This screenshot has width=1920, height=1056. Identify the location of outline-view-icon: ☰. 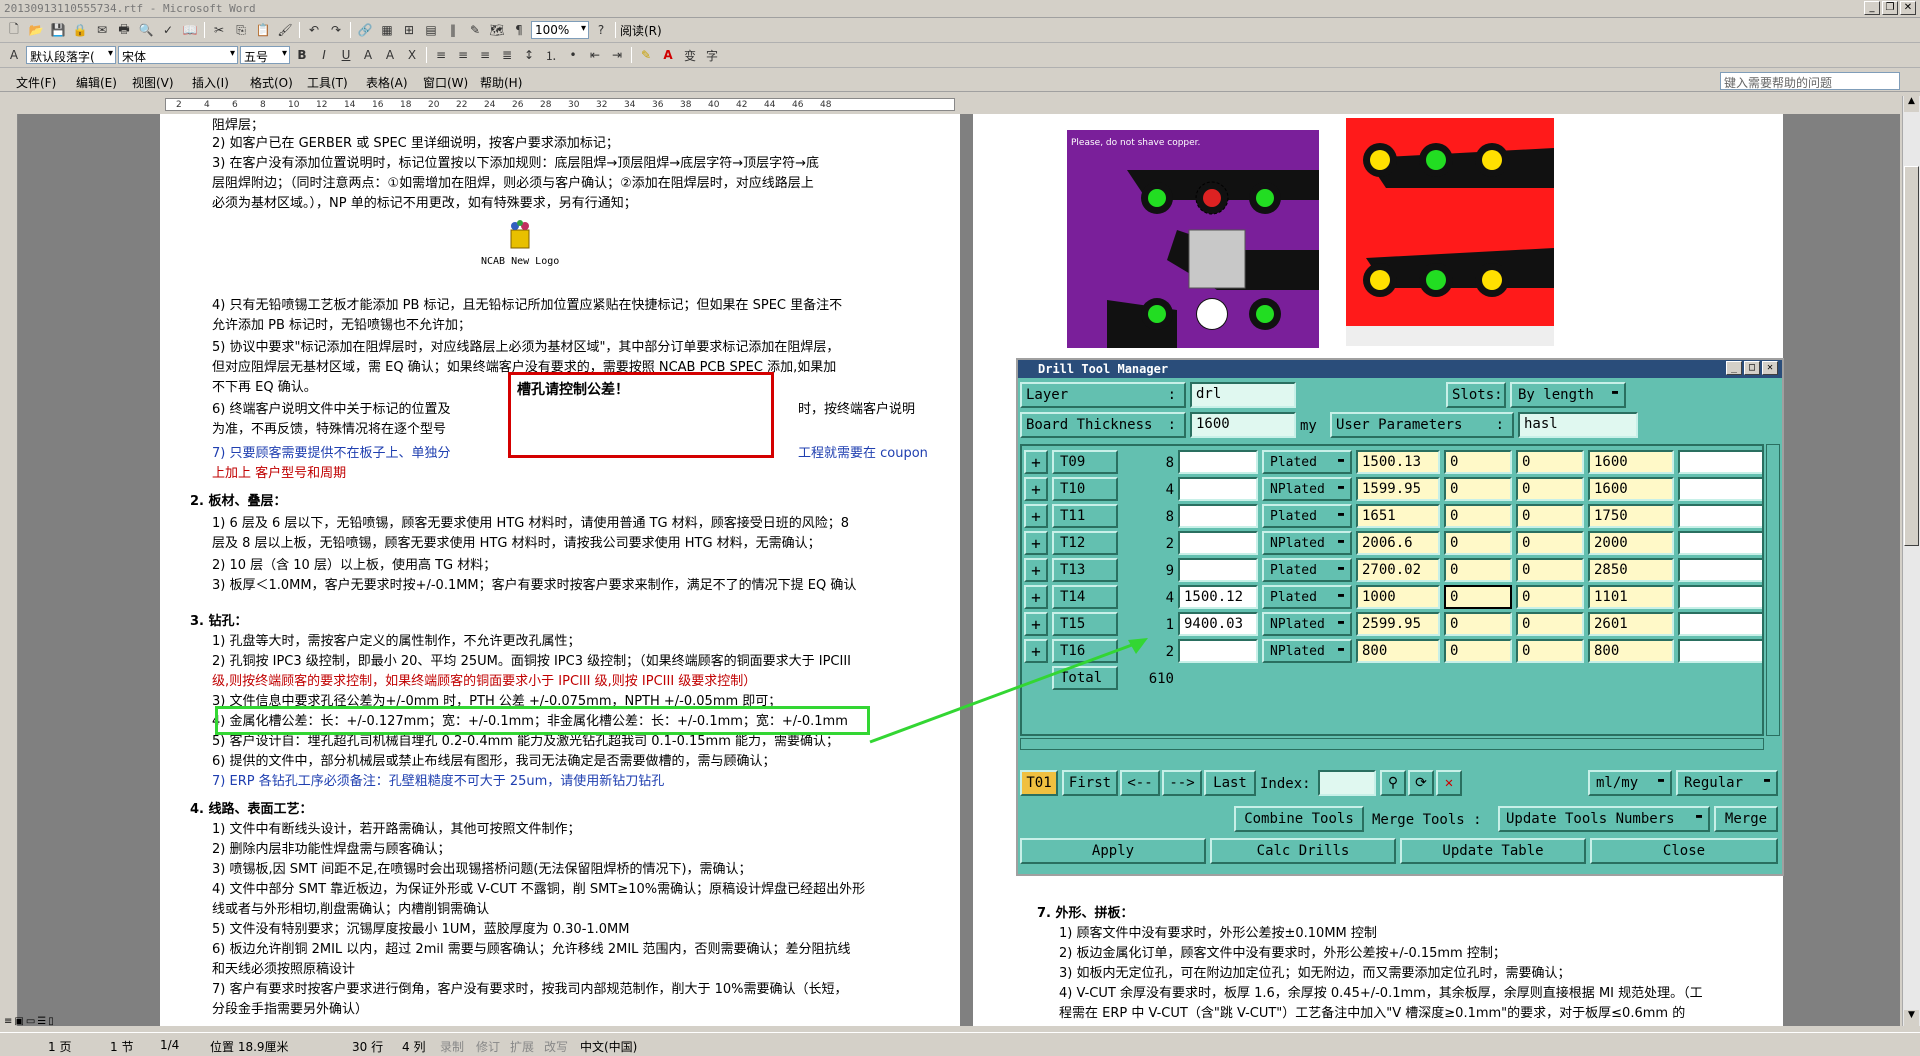
(41, 1021).